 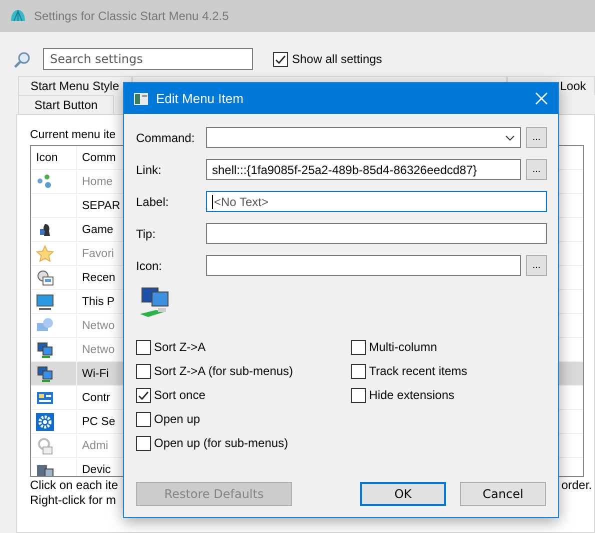 What do you see at coordinates (101, 206) in the screenshot?
I see `menu-item-name: SEPAR` at bounding box center [101, 206].